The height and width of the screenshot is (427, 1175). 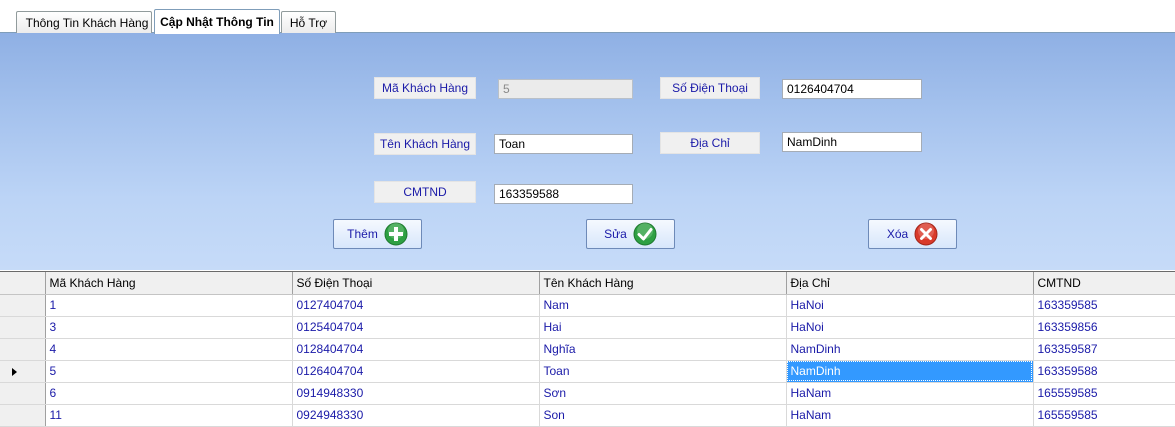 What do you see at coordinates (1104, 305) in the screenshot?
I see `cell-cmtnd: 163359585` at bounding box center [1104, 305].